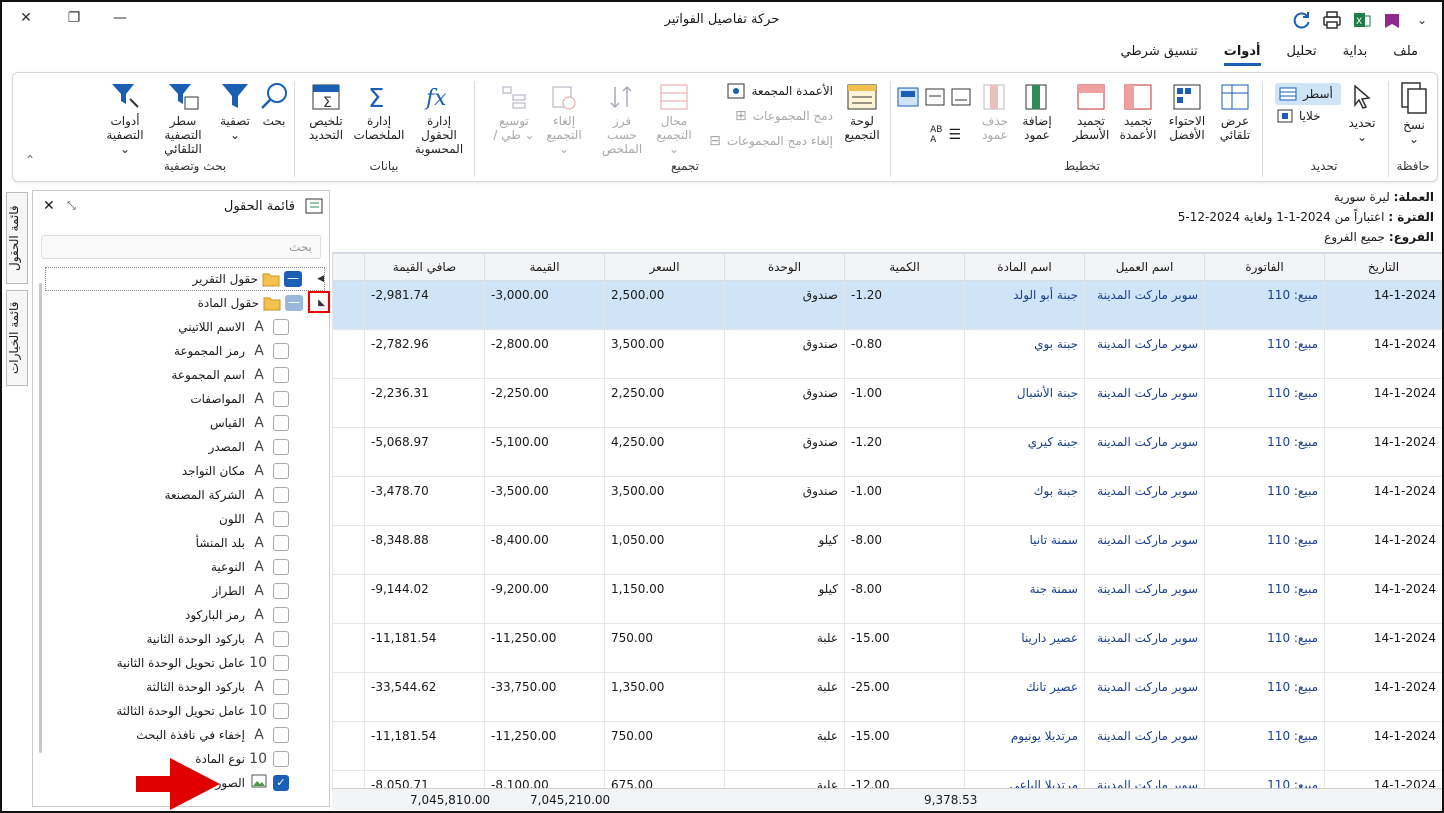 This screenshot has height=813, width=1444. Describe the element at coordinates (784, 267) in the screenshot. I see `column-header: الوحدة` at that location.